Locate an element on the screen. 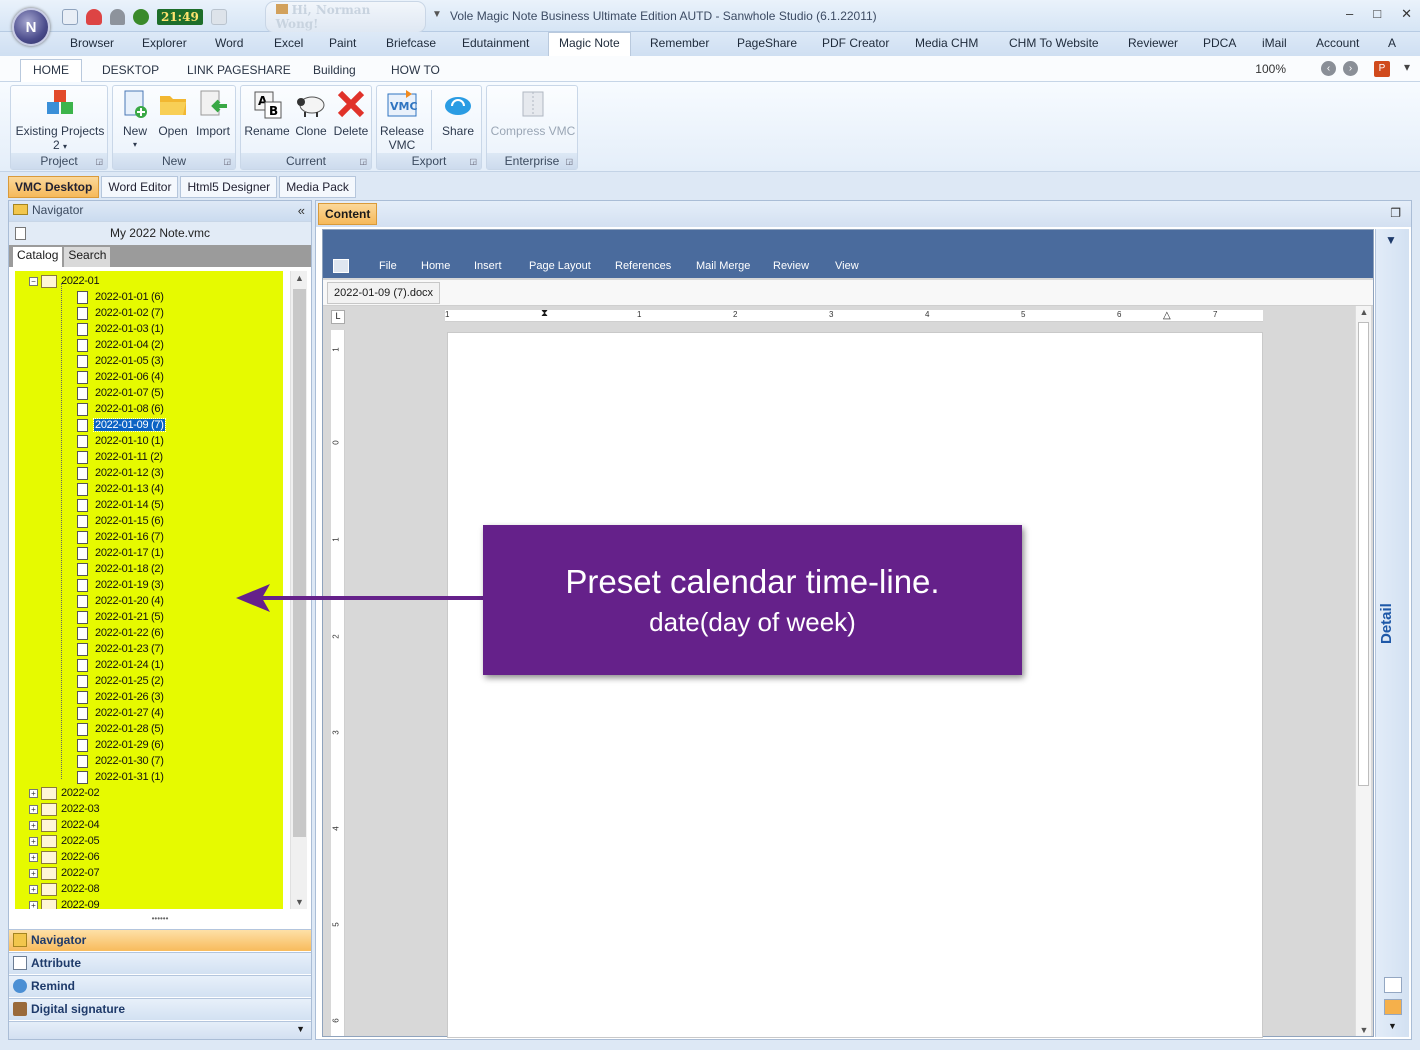 This screenshot has width=1420, height=1050. forward-icon: › is located at coordinates (1350, 68).